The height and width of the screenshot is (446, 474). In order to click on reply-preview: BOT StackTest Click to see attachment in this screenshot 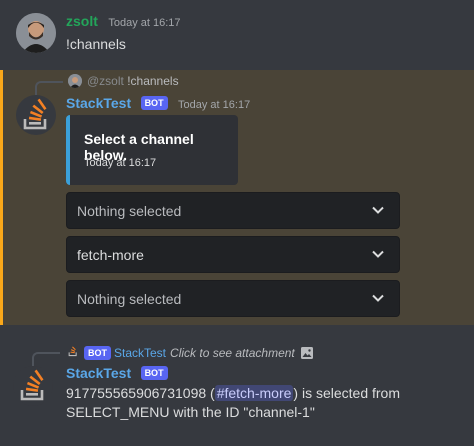, I will do `click(190, 352)`.